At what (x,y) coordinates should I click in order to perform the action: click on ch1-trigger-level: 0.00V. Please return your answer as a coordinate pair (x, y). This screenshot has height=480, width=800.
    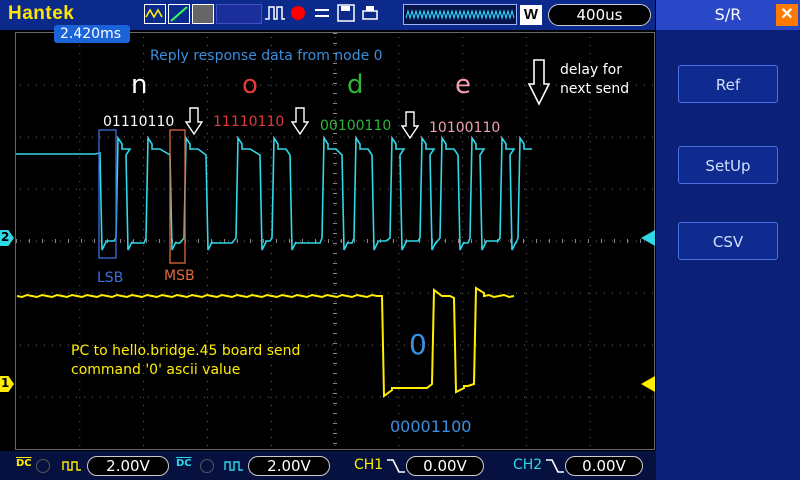
    Looking at the image, I should click on (445, 466).